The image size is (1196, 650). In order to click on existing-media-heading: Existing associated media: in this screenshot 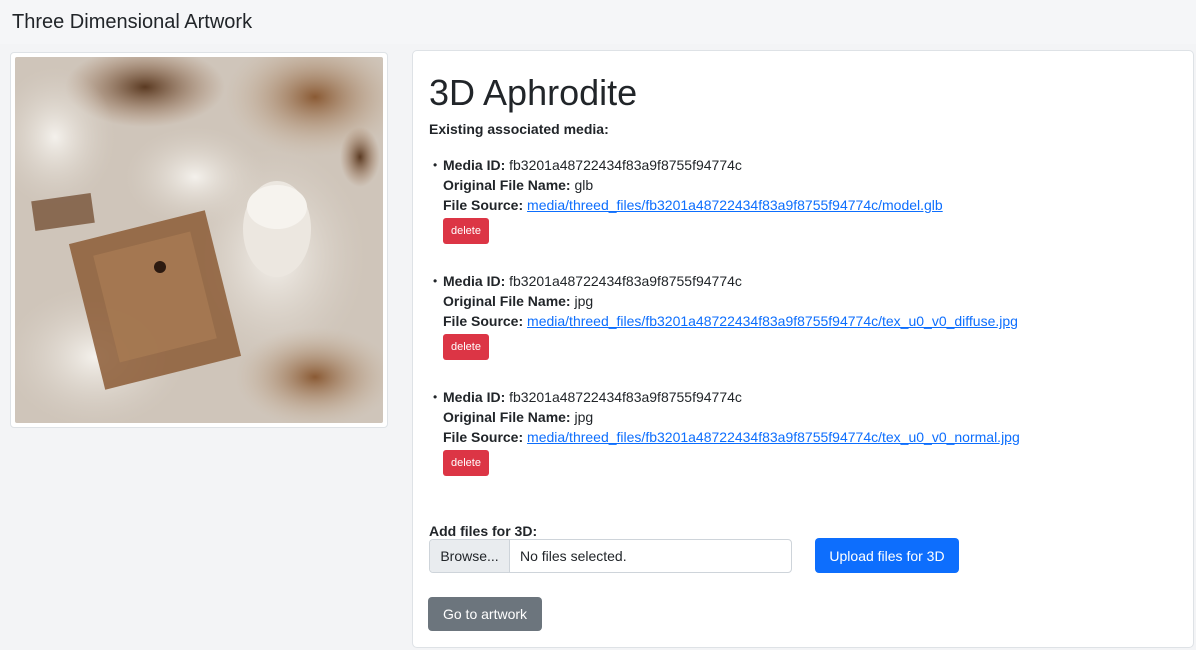, I will do `click(519, 129)`.